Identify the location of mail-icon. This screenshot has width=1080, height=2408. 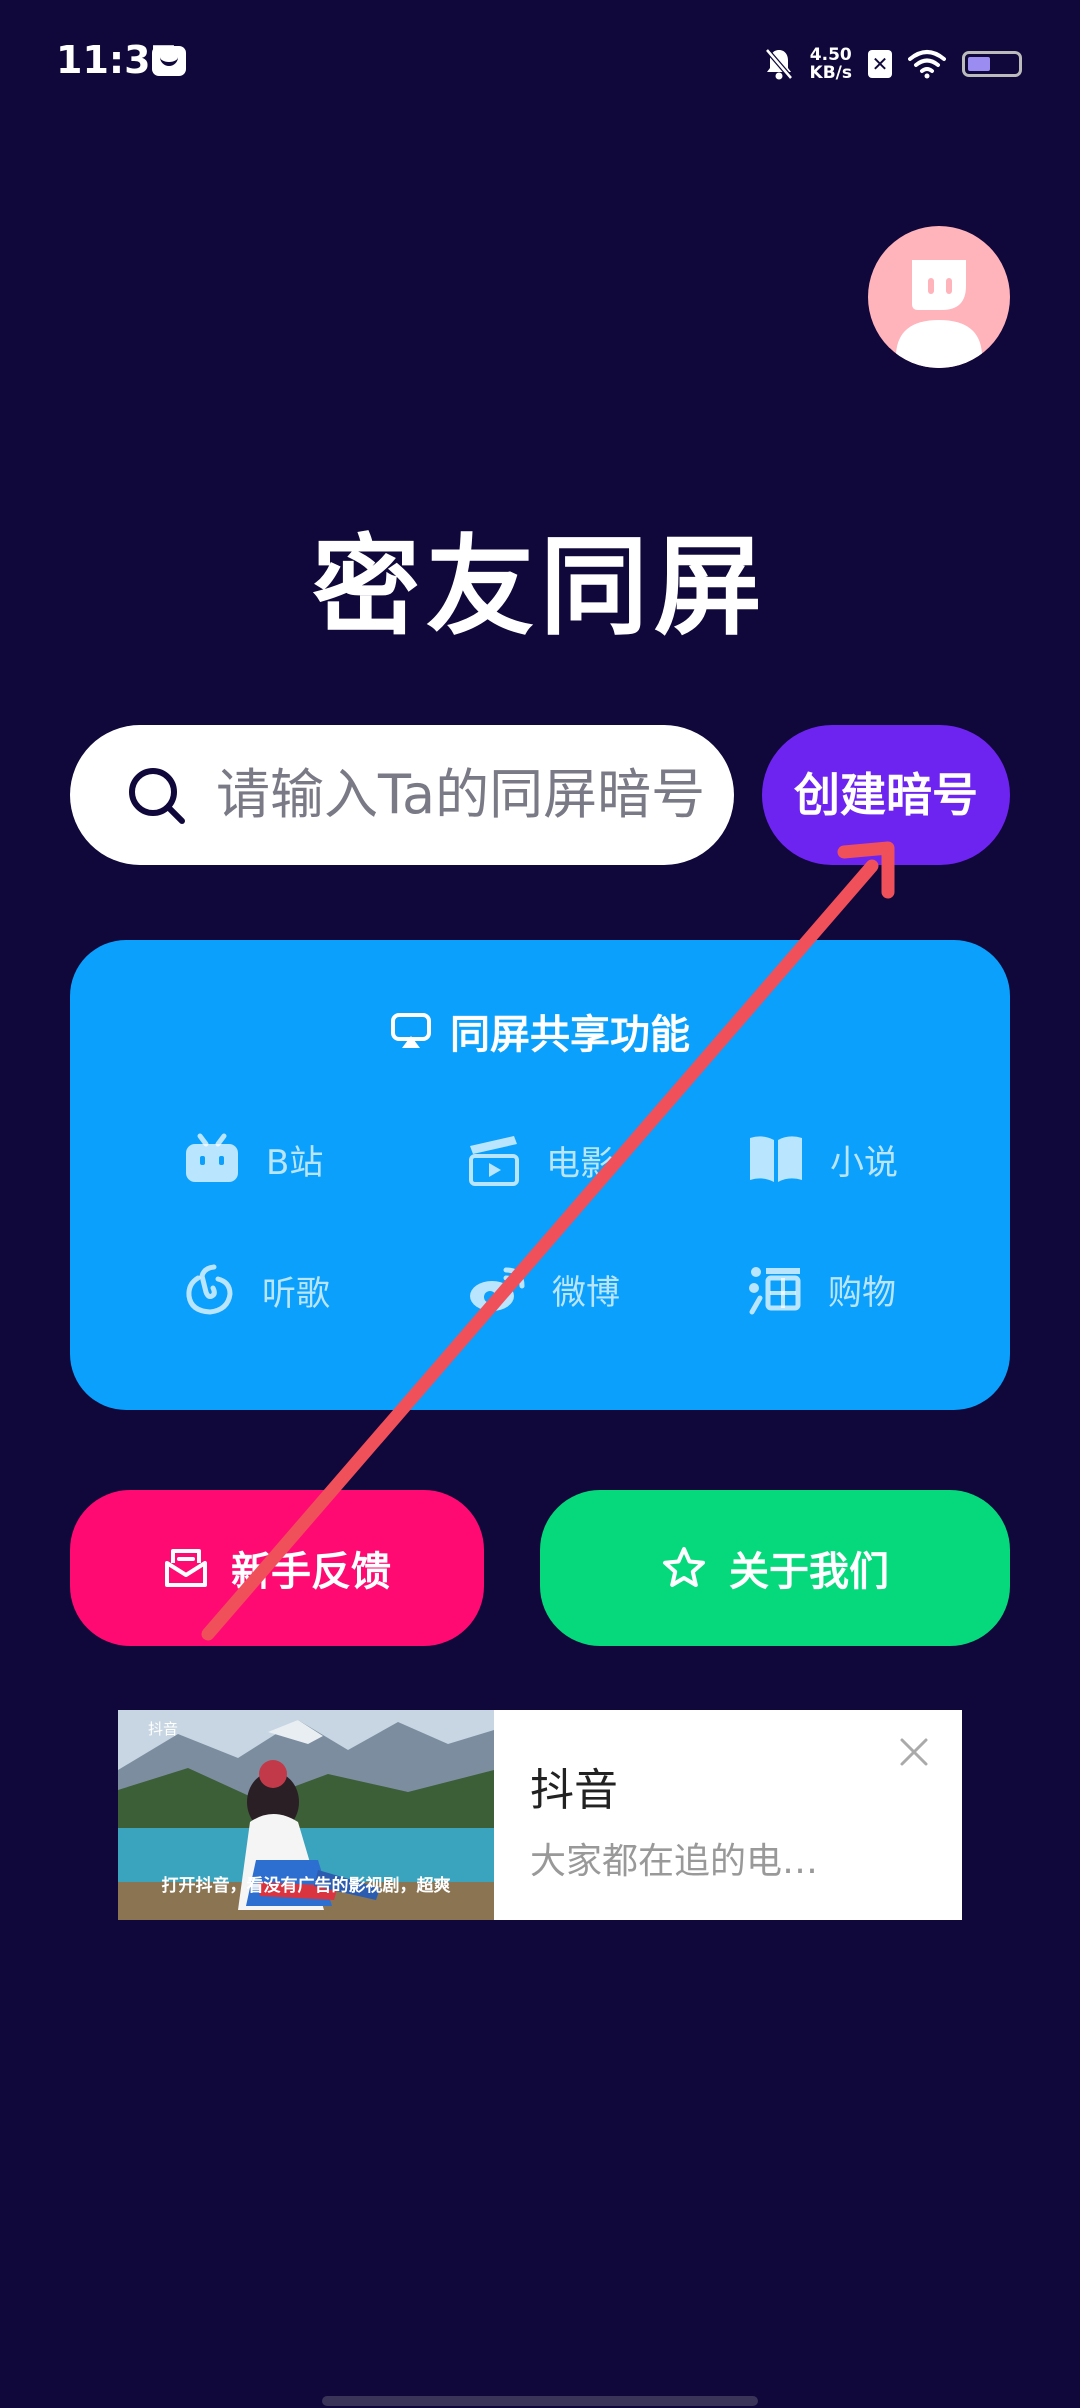
(186, 1568).